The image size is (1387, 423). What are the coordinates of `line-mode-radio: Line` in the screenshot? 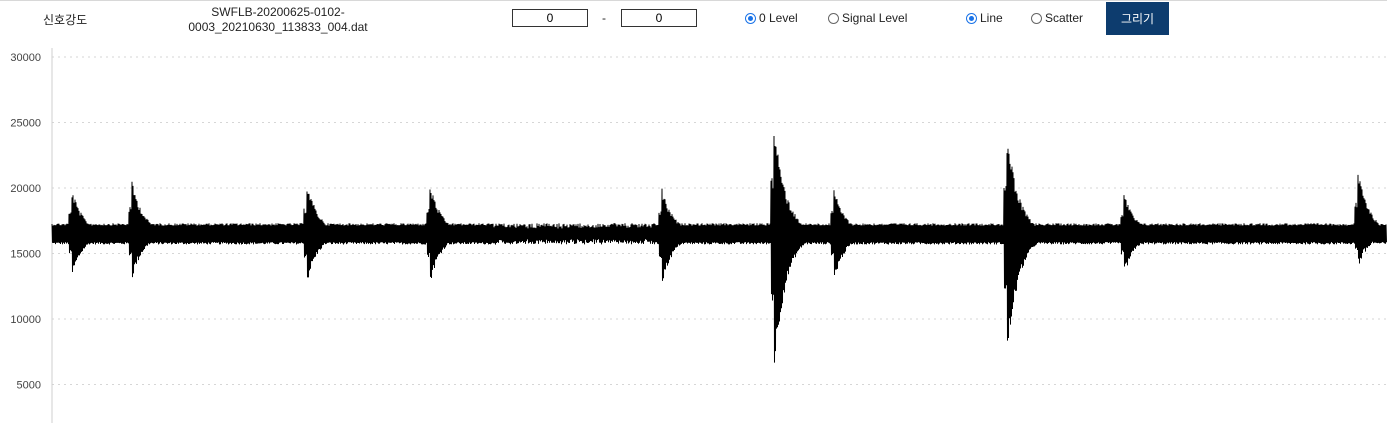 It's located at (984, 18).